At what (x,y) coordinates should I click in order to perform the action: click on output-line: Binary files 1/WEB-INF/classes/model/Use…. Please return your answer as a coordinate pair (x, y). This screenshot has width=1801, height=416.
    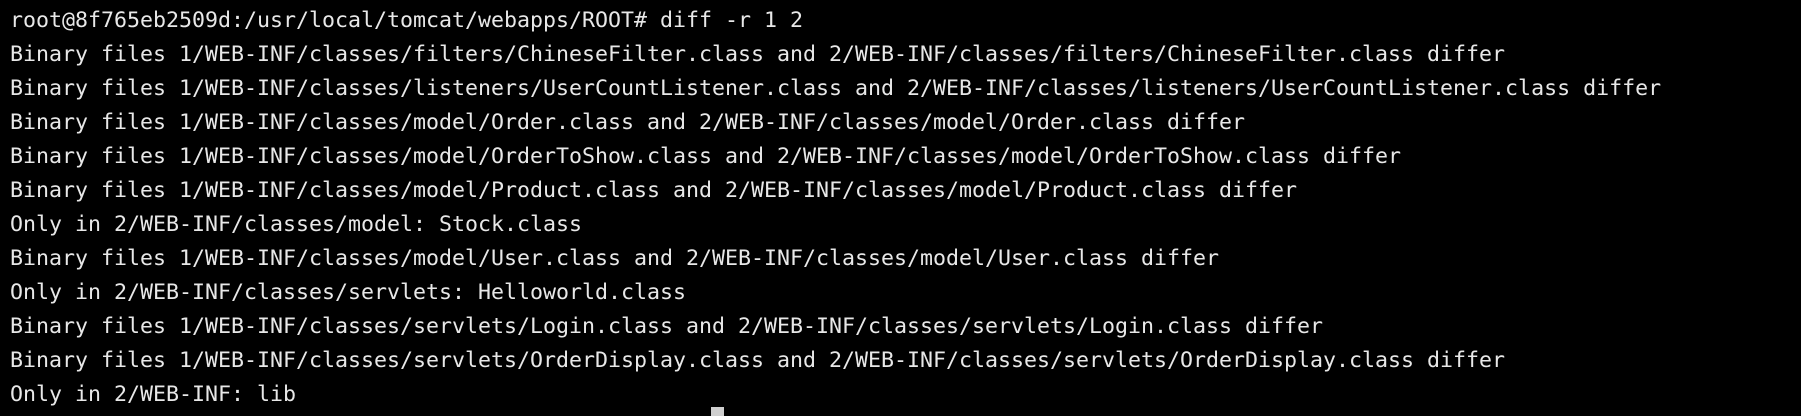
    Looking at the image, I should click on (615, 258).